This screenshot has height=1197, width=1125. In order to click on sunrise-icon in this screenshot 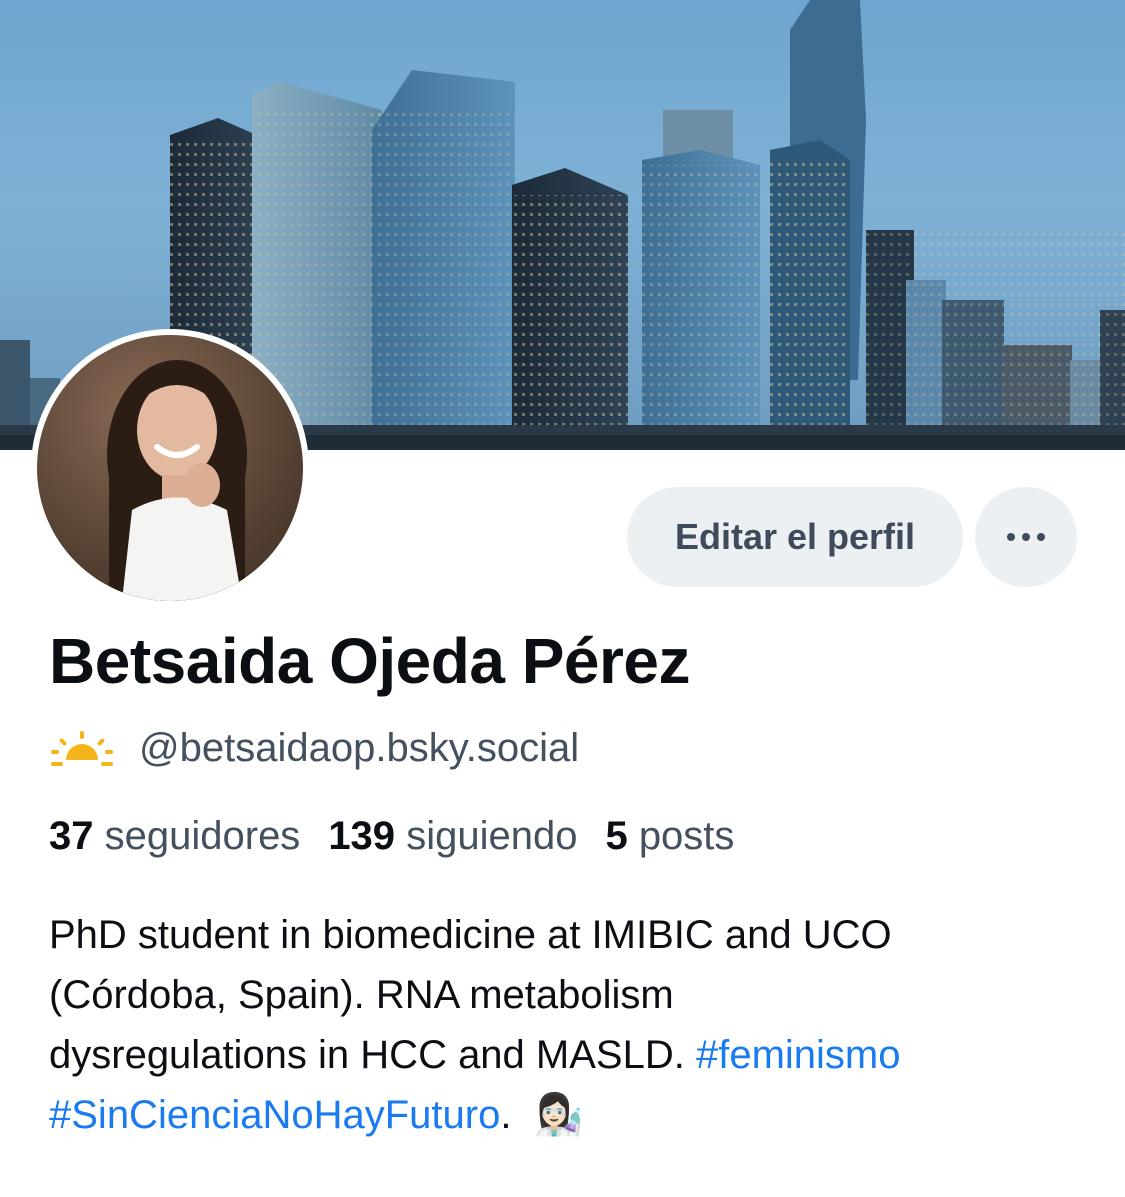, I will do `click(82, 748)`.